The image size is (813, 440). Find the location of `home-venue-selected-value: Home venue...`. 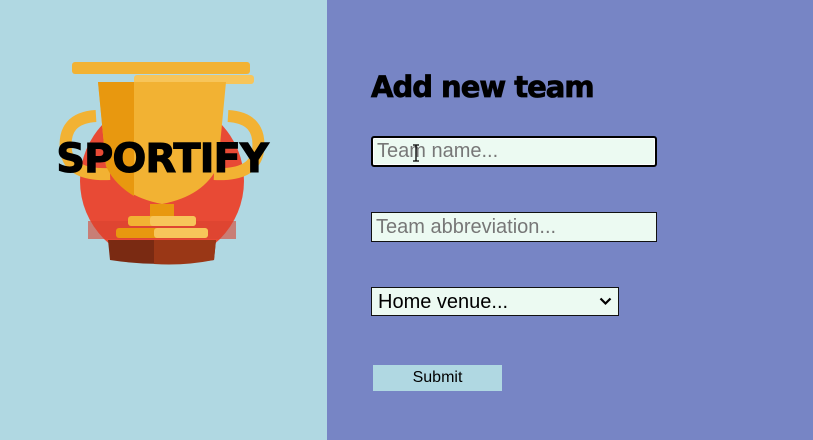

home-venue-selected-value: Home venue... is located at coordinates (443, 302).